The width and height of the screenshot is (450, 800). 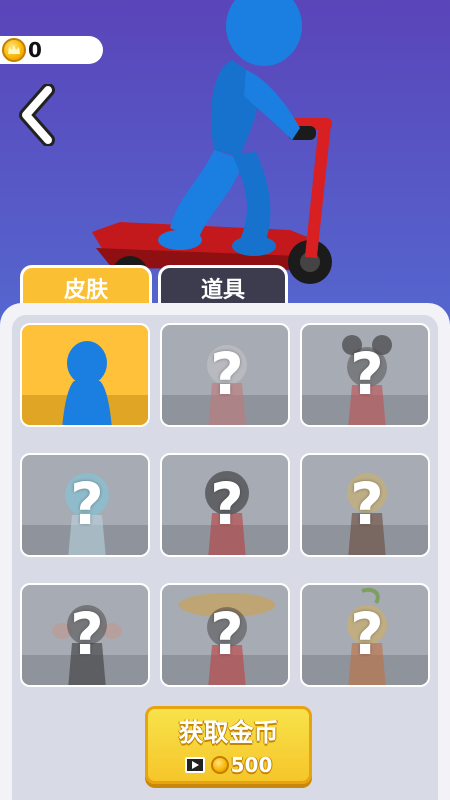 I want to click on get-coins-button: 获取金币 500, so click(x=228, y=745).